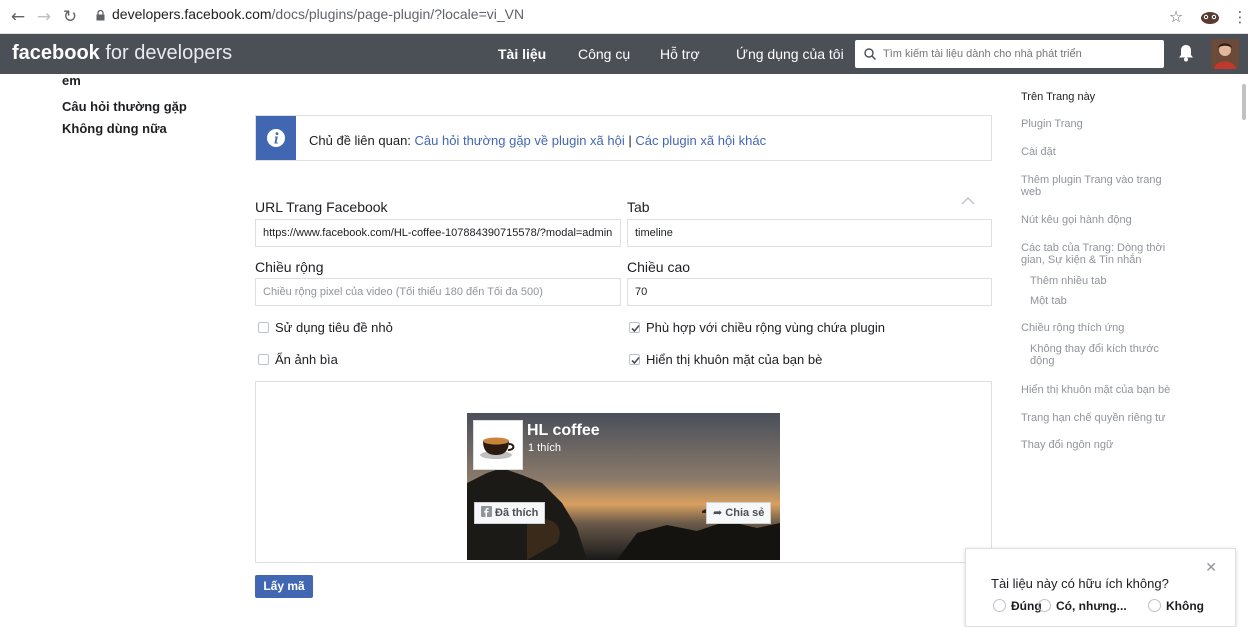 This screenshot has height=627, width=1248. I want to click on right-nav-subitem: Thêm nhiều tab, so click(1068, 281).